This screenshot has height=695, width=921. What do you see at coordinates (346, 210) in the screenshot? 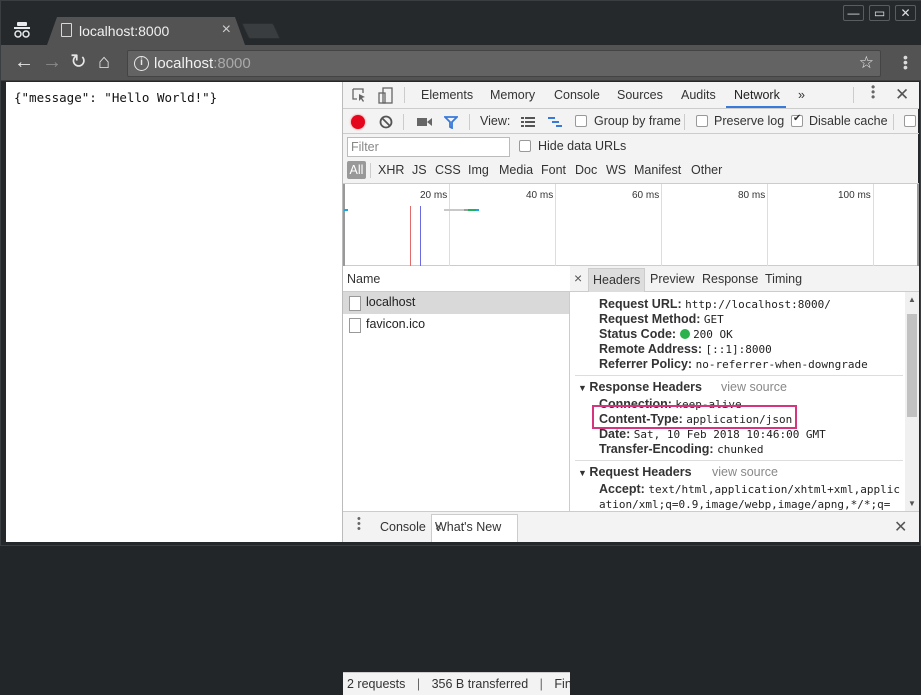
I see `request-bar-localhost` at bounding box center [346, 210].